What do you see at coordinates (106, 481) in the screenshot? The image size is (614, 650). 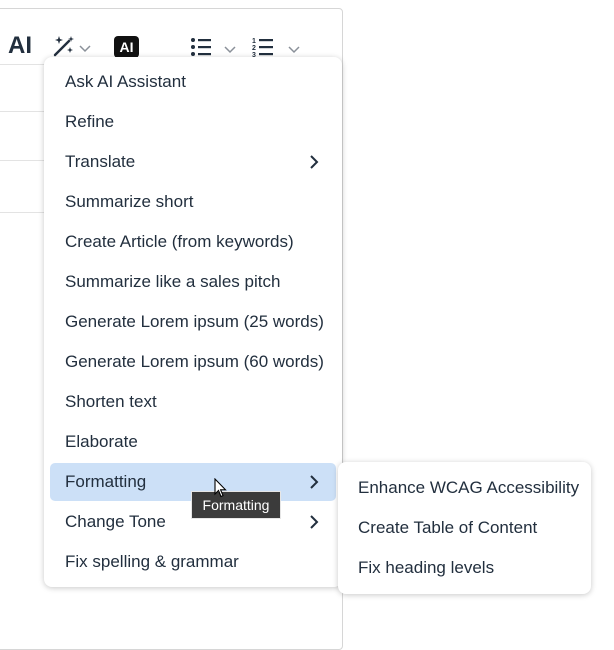 I see `menu-item-label: Formatting` at bounding box center [106, 481].